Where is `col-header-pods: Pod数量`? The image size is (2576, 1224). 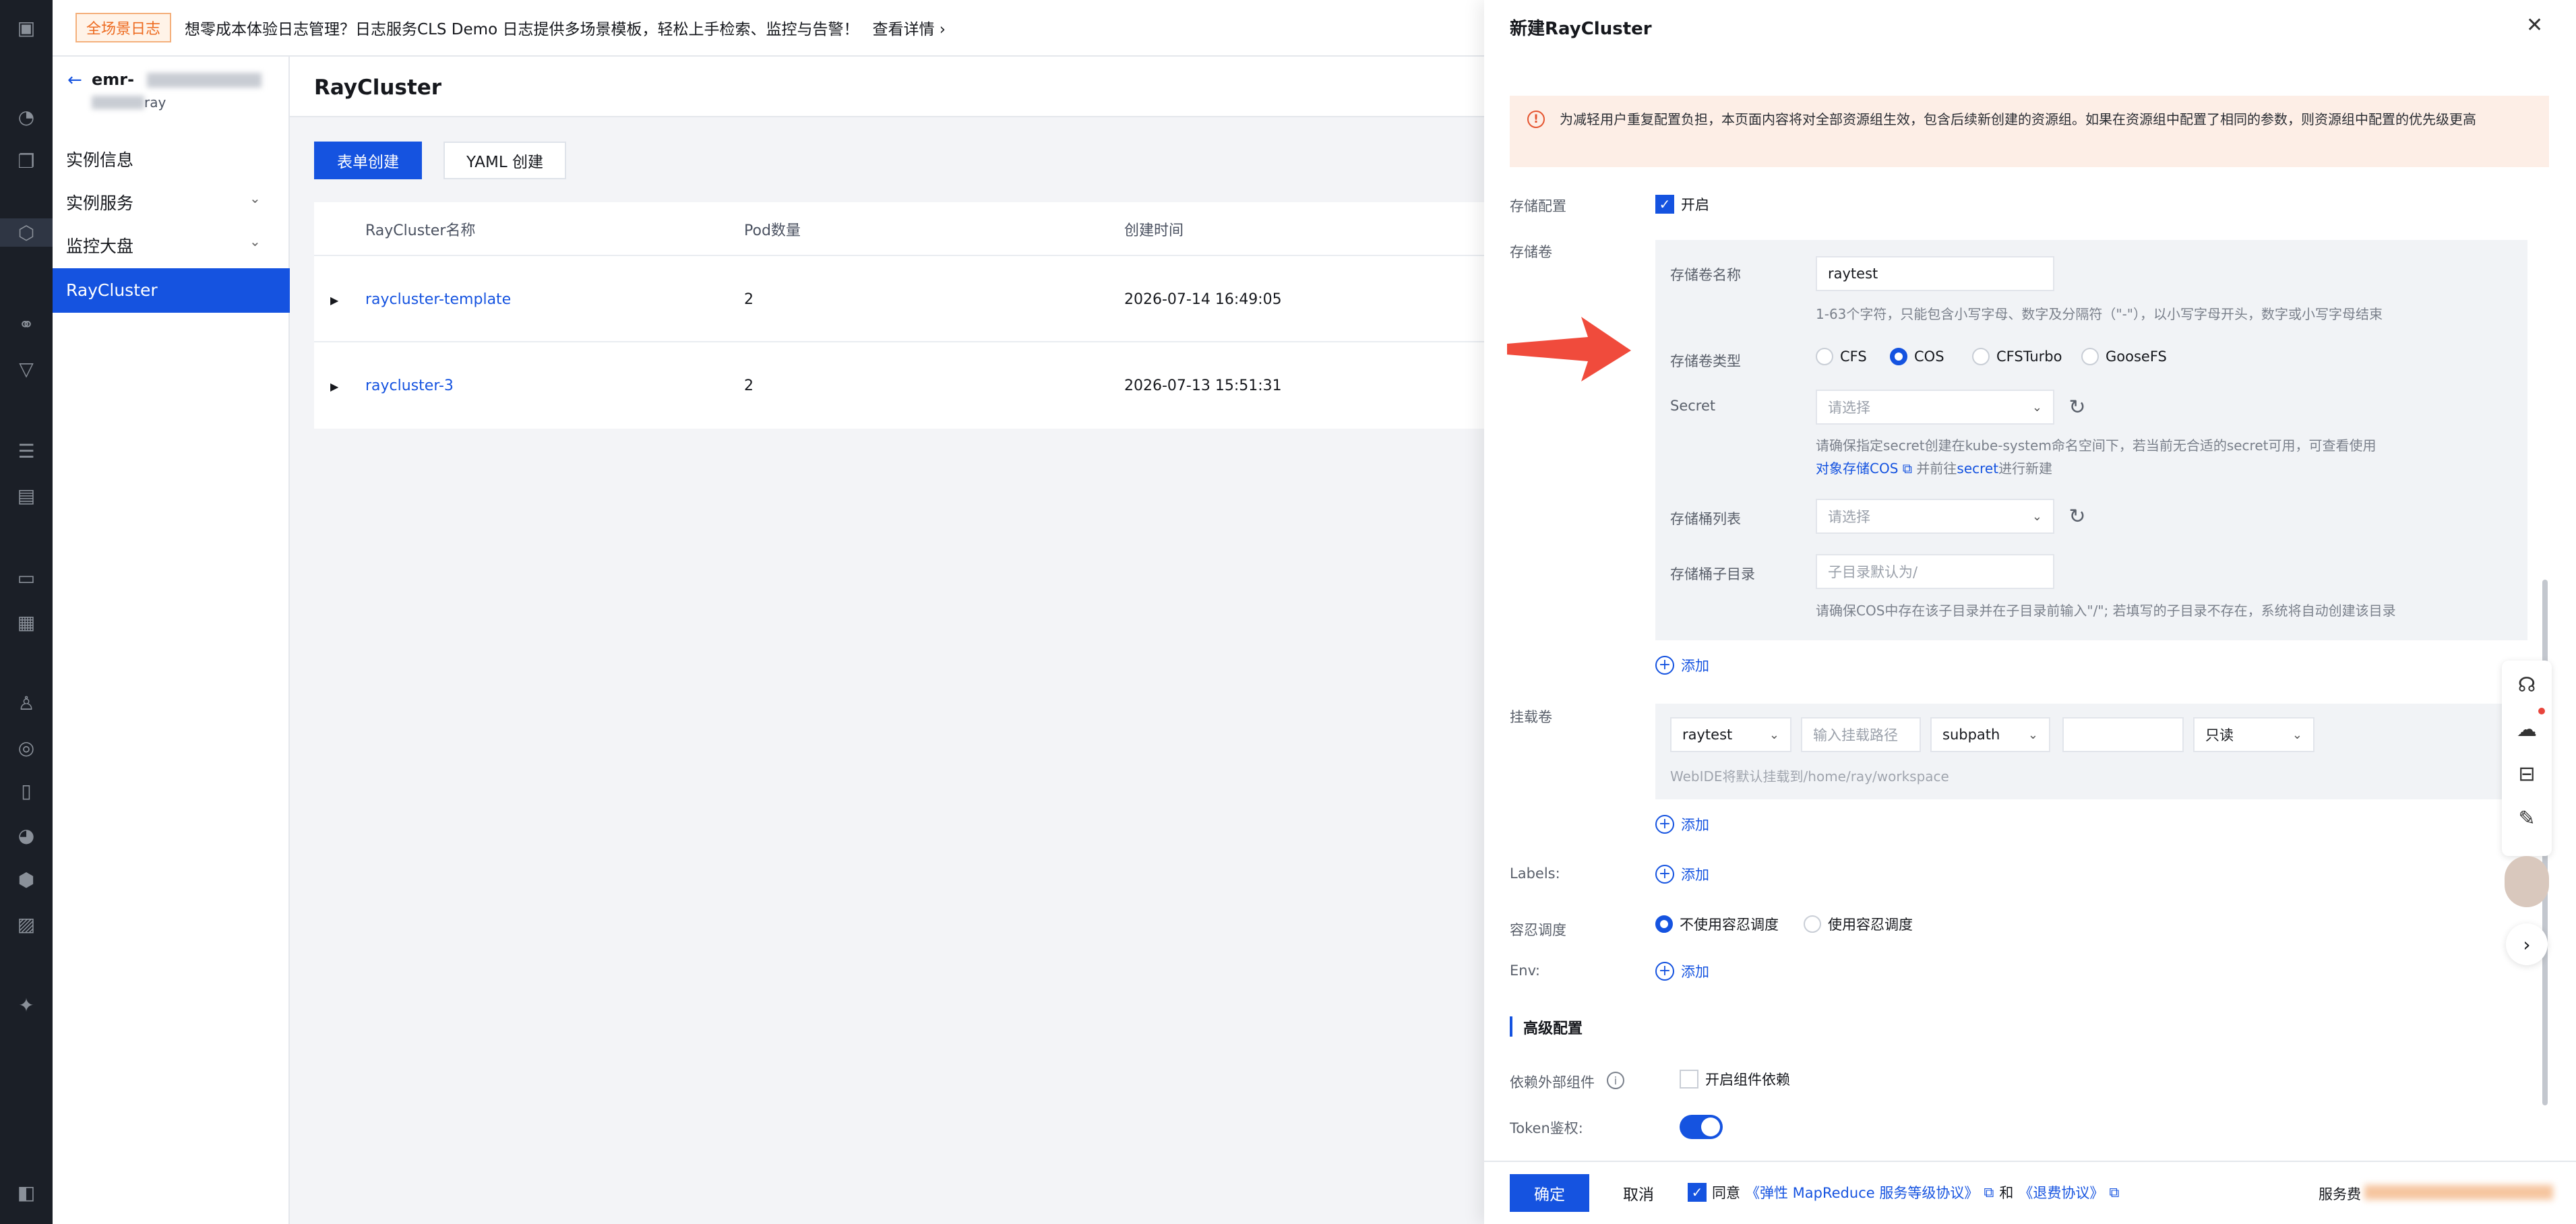 col-header-pods: Pod数量 is located at coordinates (772, 231).